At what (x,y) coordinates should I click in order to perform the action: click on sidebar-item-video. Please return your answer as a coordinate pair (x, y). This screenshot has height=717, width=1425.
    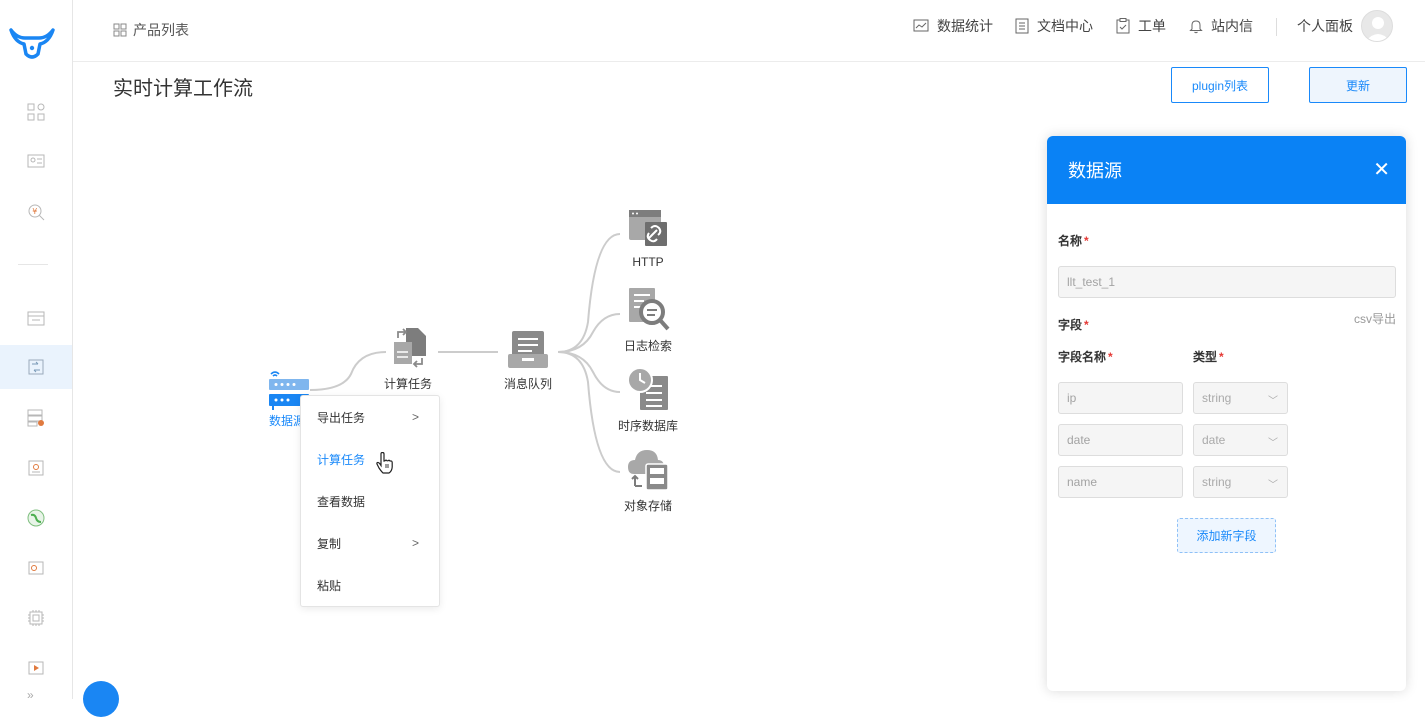
    Looking at the image, I should click on (36, 668).